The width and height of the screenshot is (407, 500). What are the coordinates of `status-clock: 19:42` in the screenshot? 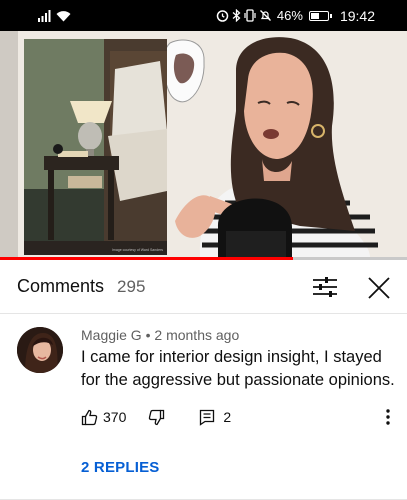 It's located at (357, 15).